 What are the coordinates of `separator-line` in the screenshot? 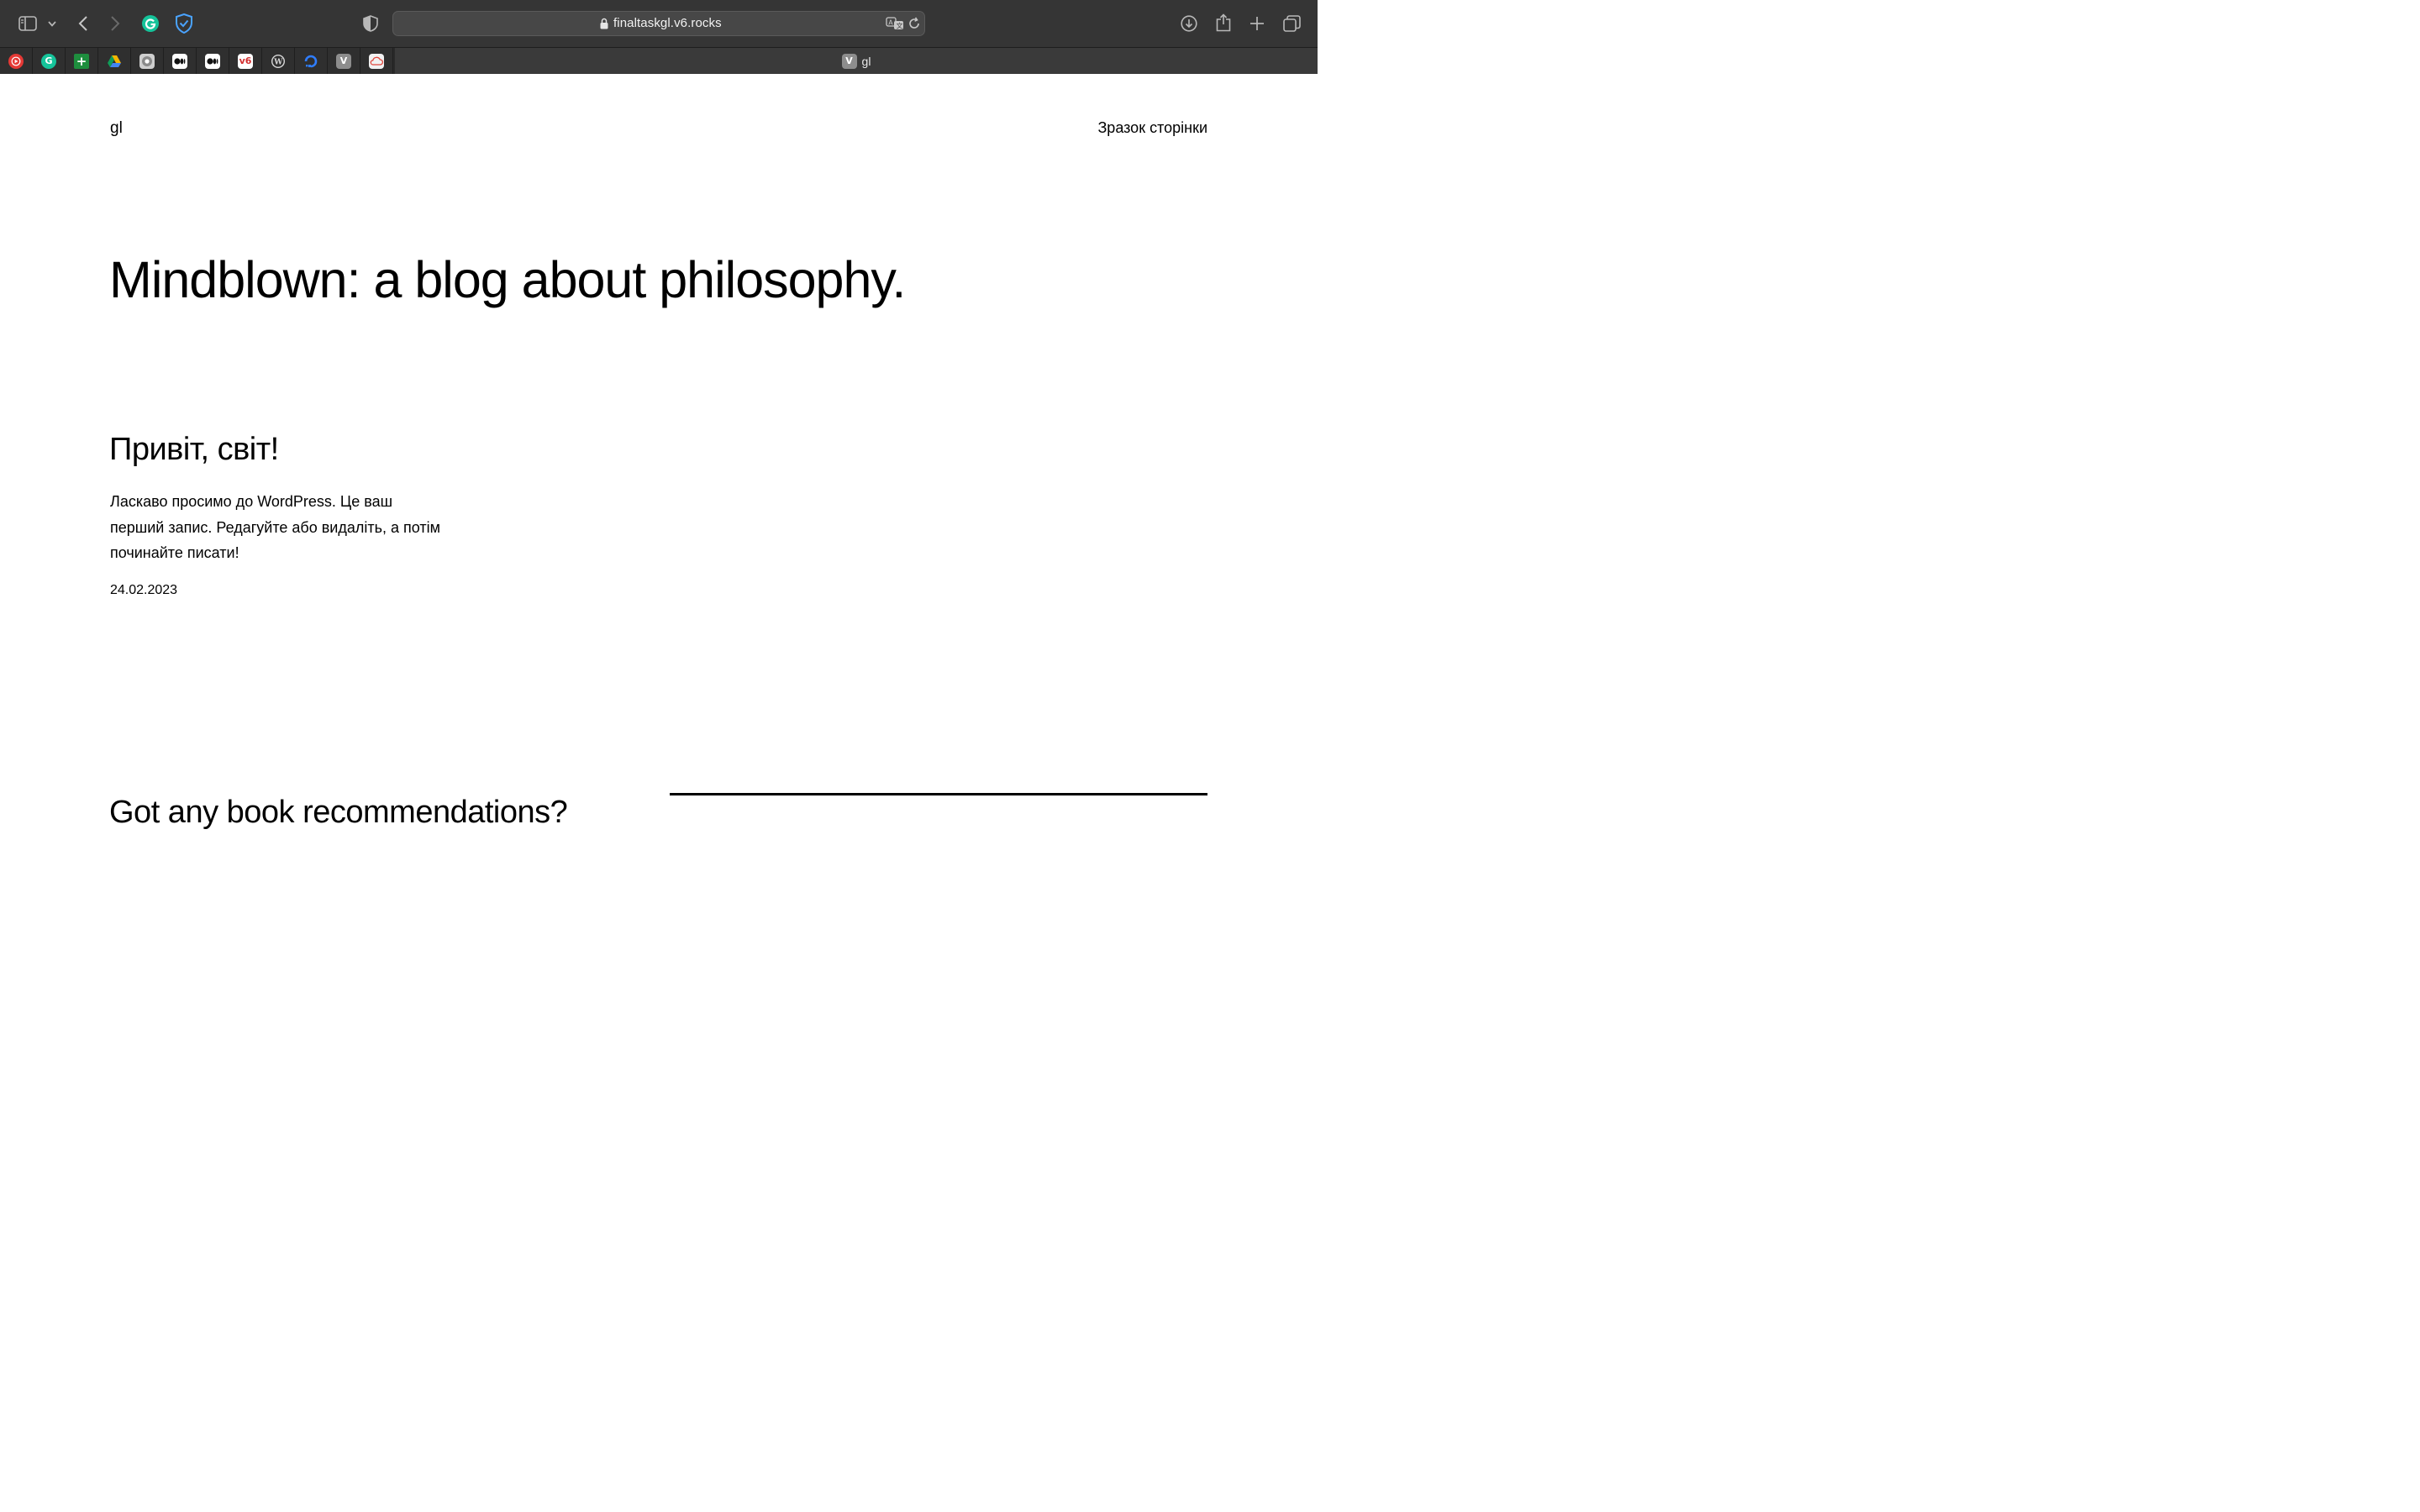 It's located at (938, 794).